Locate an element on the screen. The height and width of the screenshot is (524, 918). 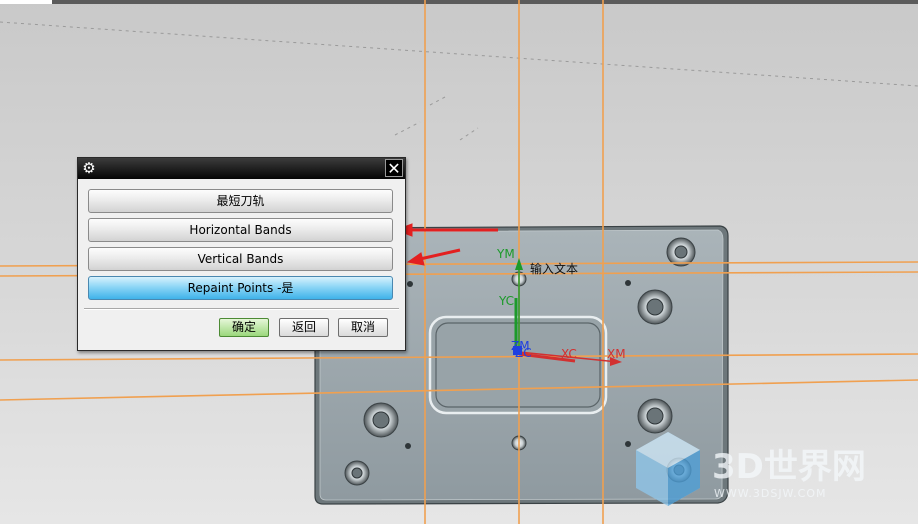
gear-icon: ⚙ is located at coordinates (89, 168).